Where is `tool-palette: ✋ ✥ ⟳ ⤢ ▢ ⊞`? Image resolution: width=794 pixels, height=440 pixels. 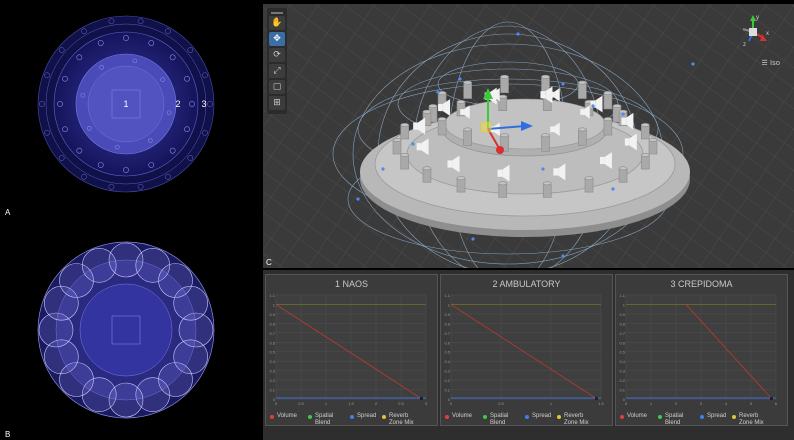
tool-palette: ✋ ✥ ⟳ ⤢ ▢ ⊞ is located at coordinates (277, 61).